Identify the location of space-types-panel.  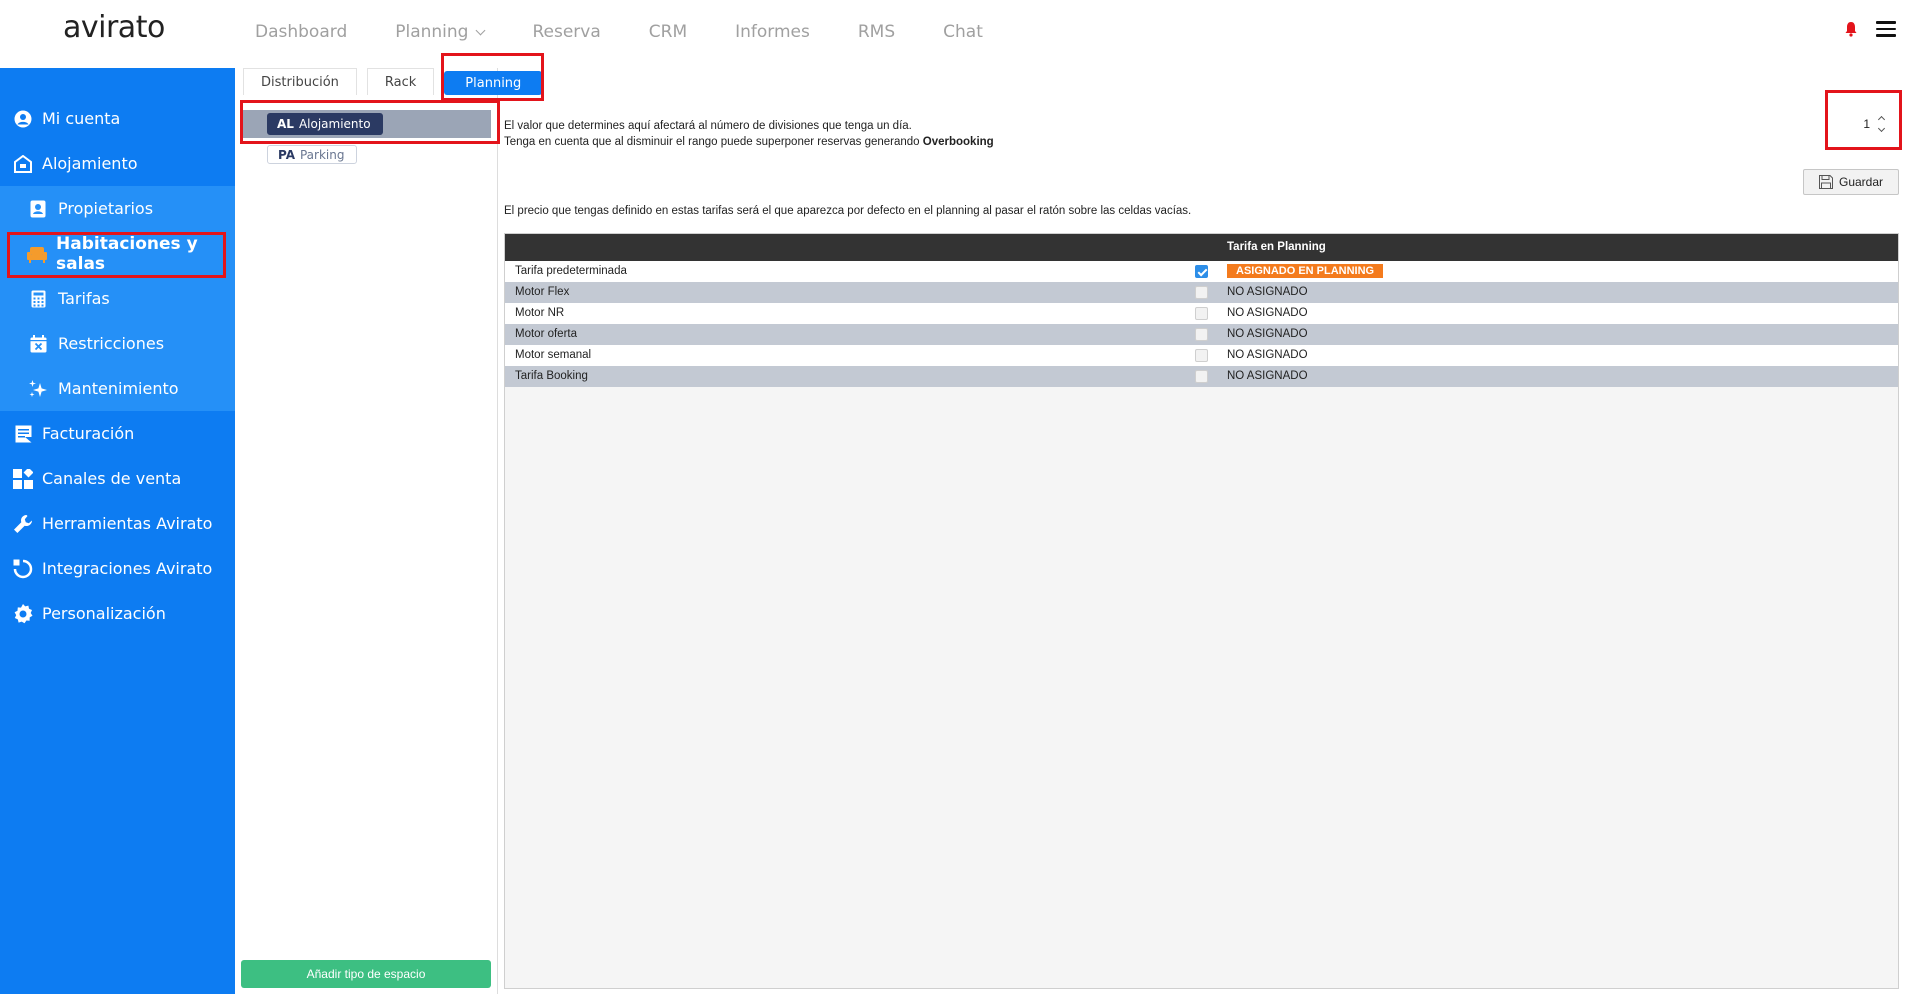
(366, 531).